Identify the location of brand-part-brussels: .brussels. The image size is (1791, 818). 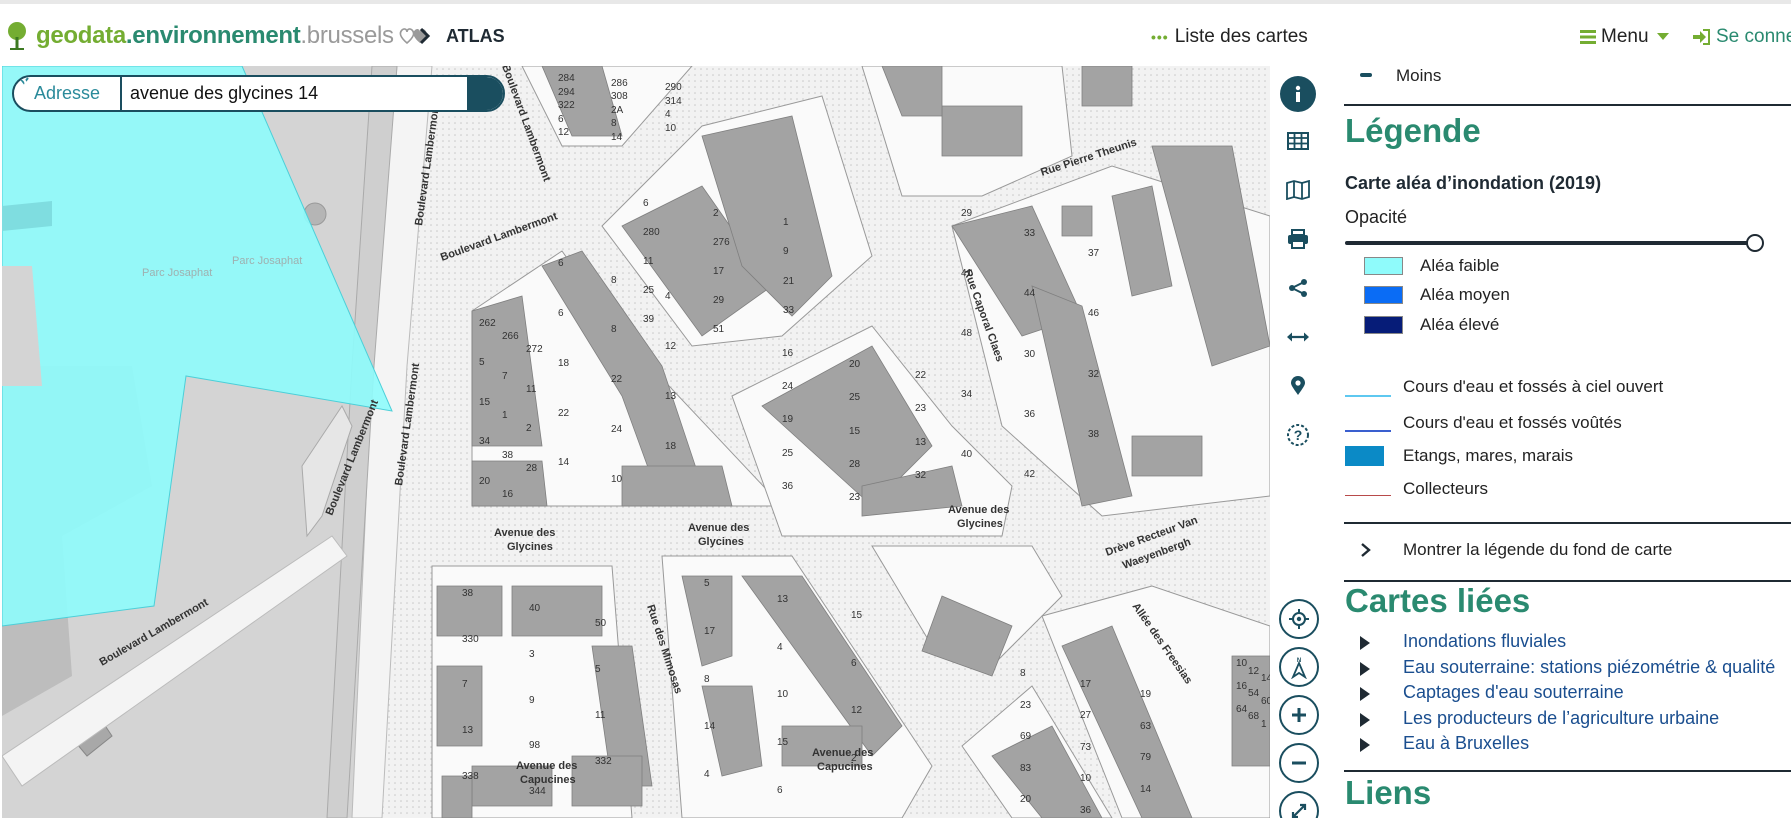
(347, 35).